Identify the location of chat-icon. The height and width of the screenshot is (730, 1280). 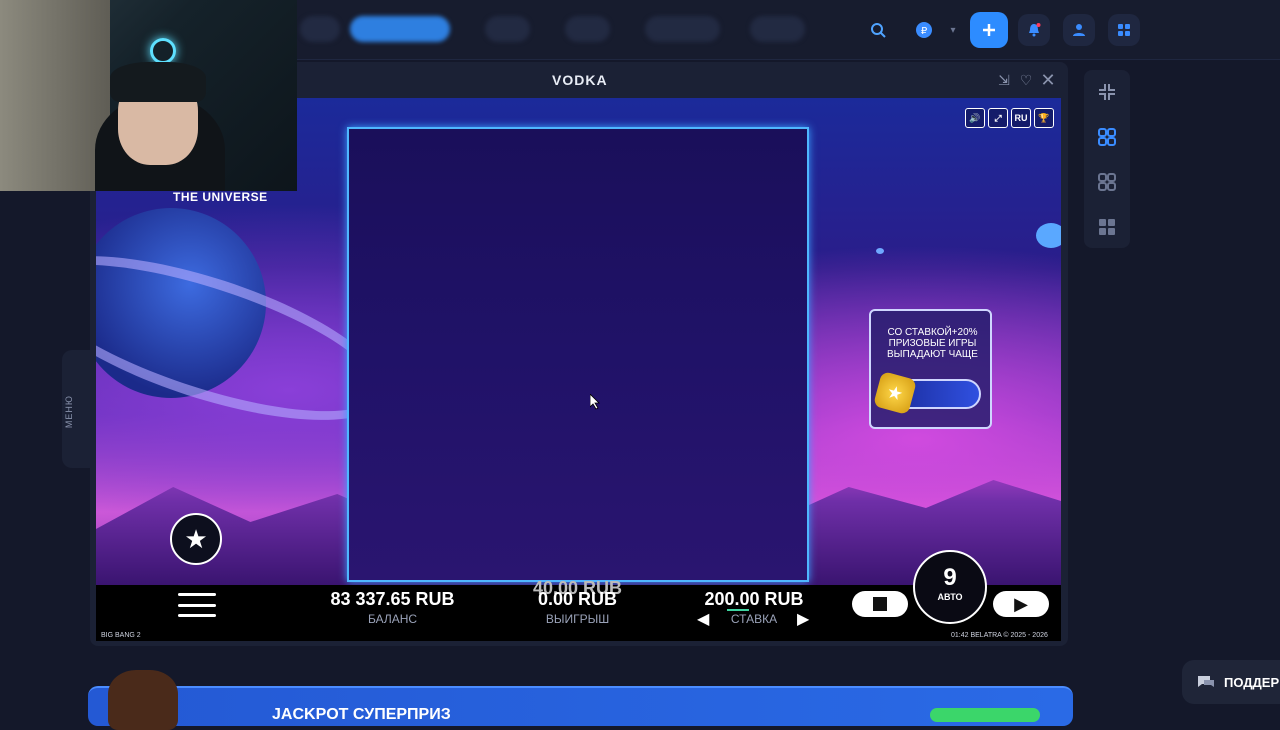
(1206, 682).